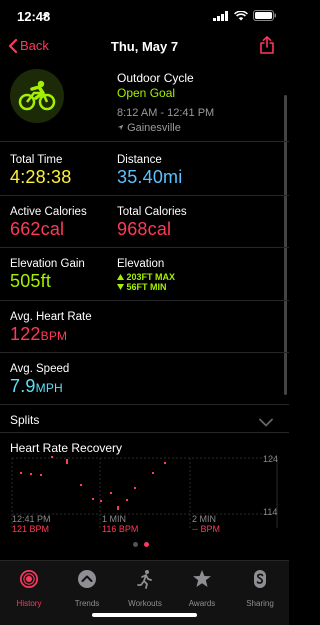  What do you see at coordinates (49, 388) in the screenshot?
I see `avg-speed-unit: MPH` at bounding box center [49, 388].